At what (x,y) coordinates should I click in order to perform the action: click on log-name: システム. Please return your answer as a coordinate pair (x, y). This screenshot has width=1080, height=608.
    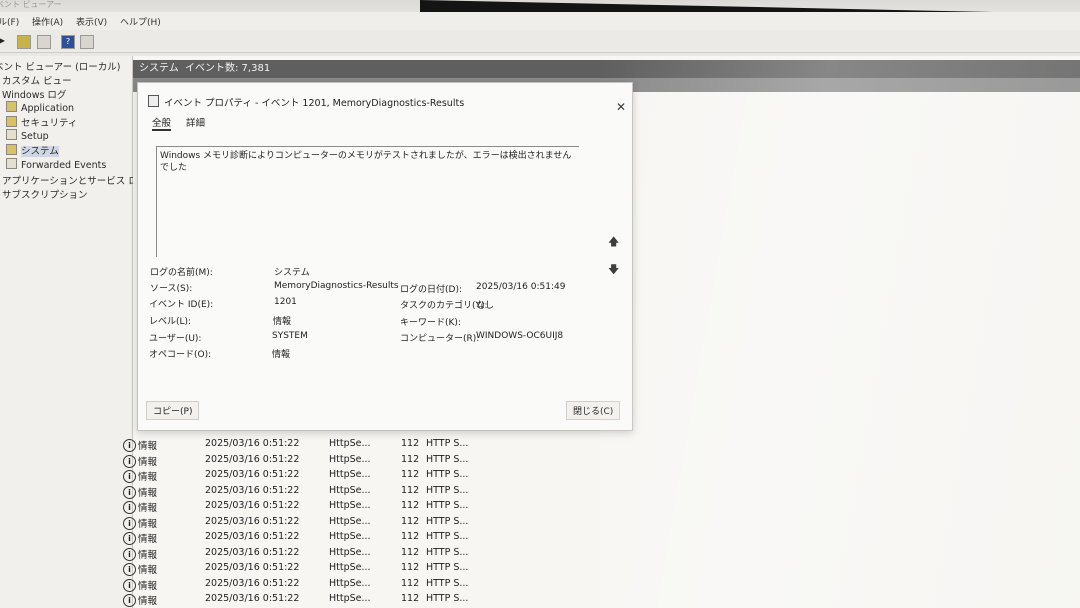
    Looking at the image, I should click on (159, 68).